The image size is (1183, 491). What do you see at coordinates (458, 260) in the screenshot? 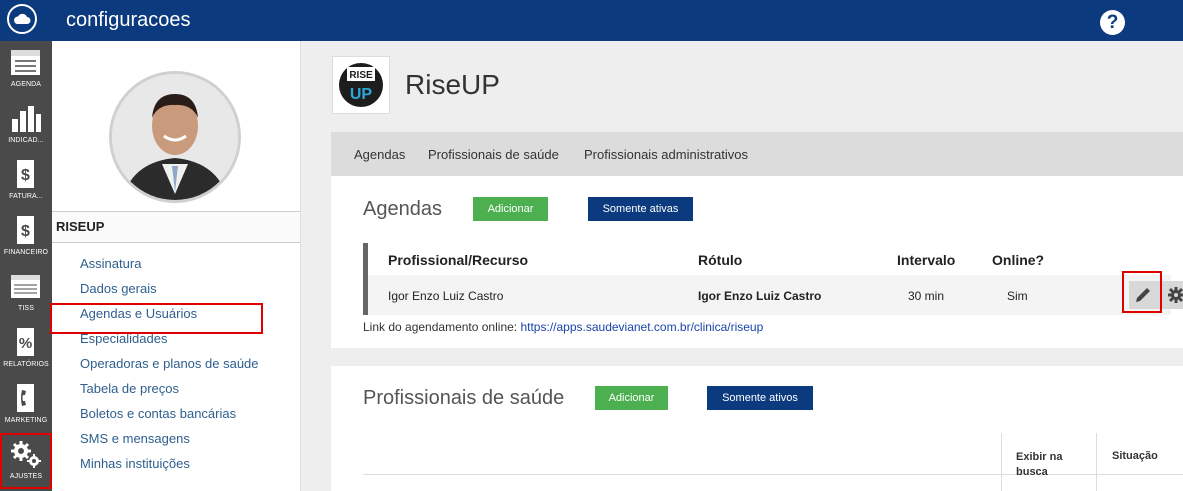
I see `col-header-profissional: Profissional/Recurso` at bounding box center [458, 260].